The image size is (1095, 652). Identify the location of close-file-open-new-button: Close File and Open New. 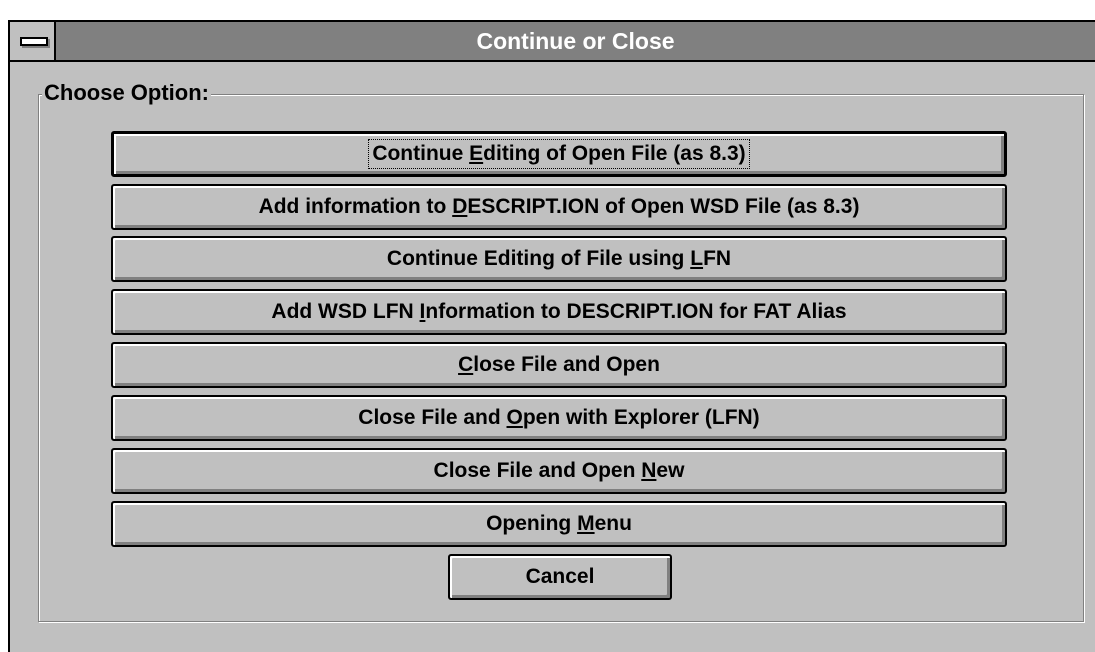
(559, 471).